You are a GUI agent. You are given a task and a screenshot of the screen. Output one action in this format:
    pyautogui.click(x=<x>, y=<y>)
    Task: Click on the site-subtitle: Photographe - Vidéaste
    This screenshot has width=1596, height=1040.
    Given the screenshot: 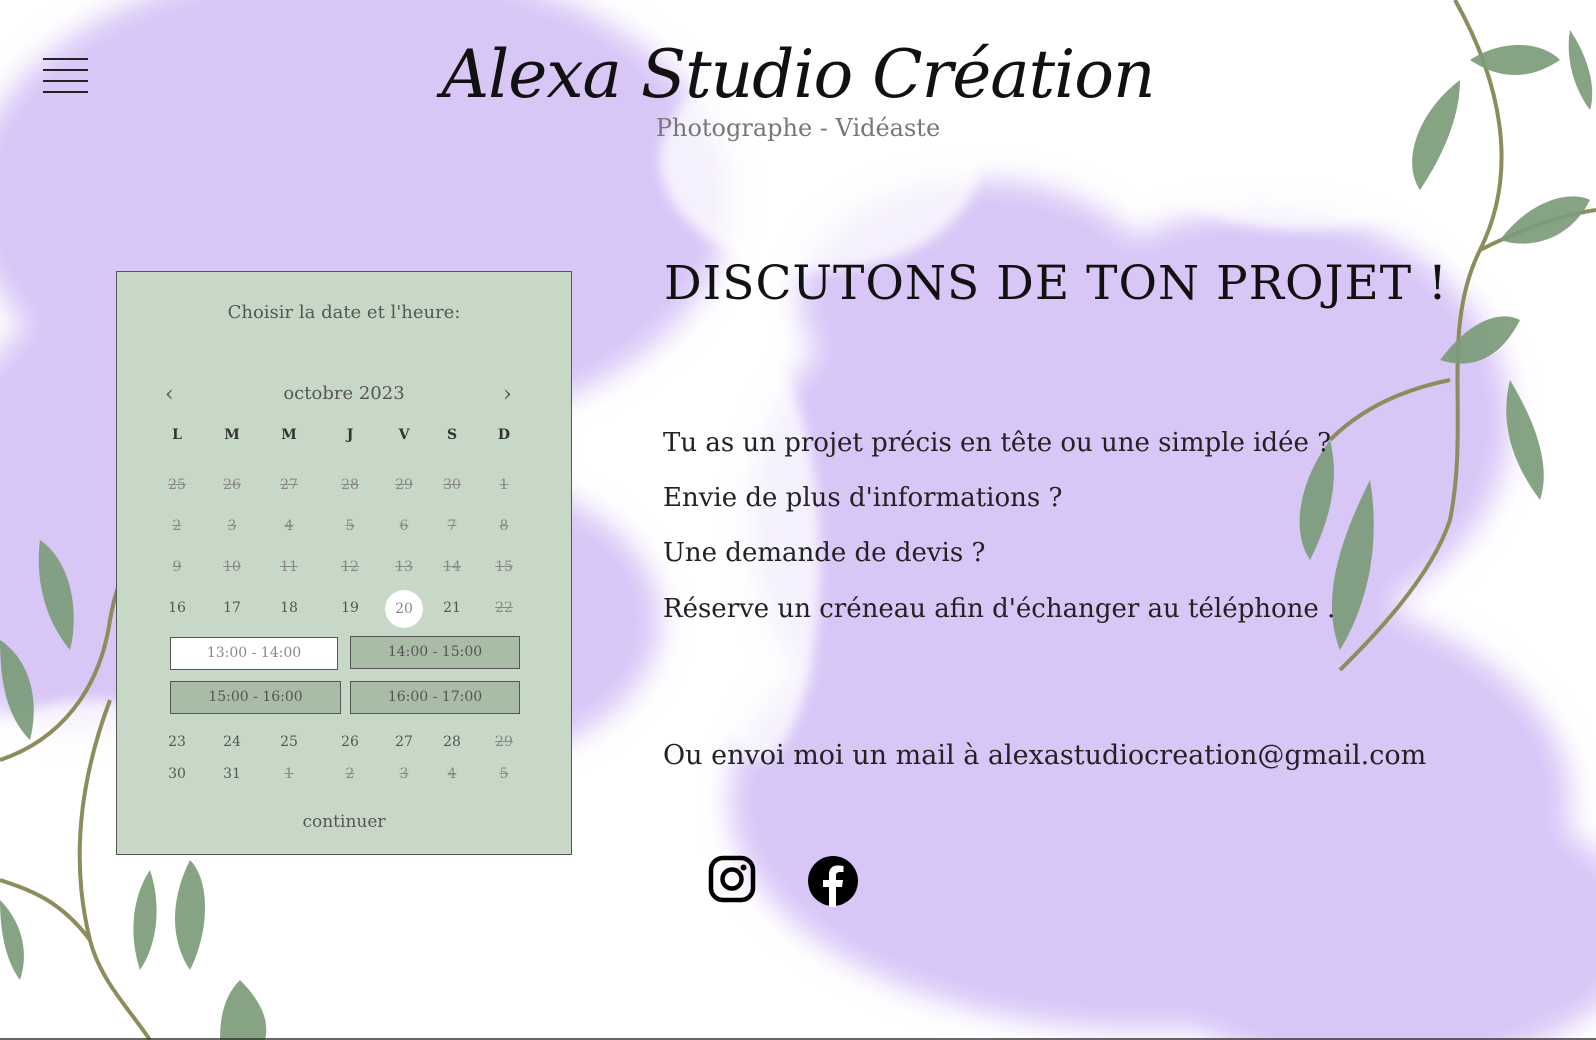 What is the action you would take?
    pyautogui.click(x=798, y=128)
    